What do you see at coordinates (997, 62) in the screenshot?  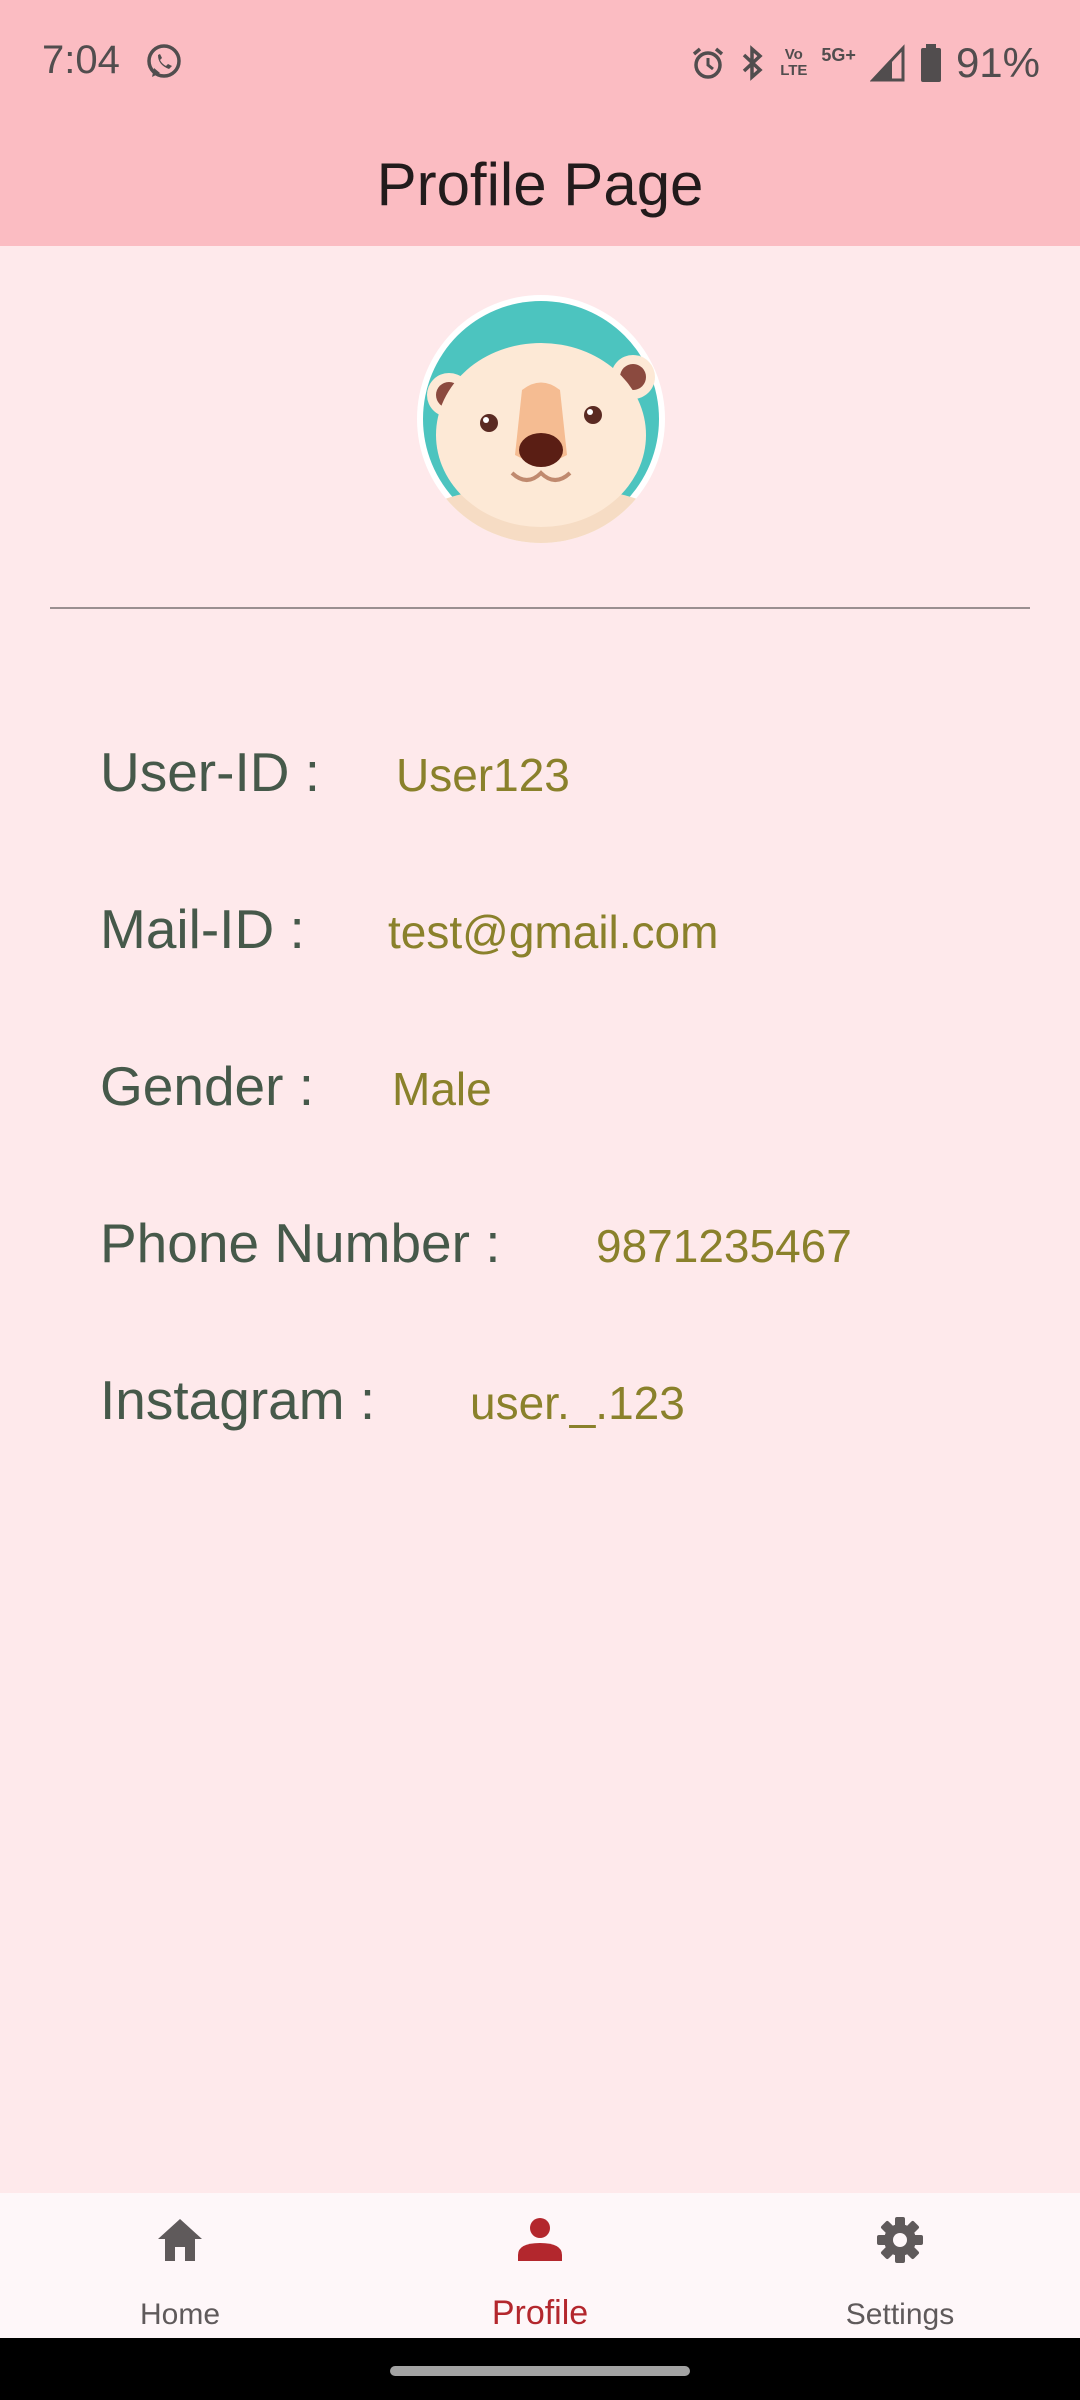 I see `battery-percent: 91%` at bounding box center [997, 62].